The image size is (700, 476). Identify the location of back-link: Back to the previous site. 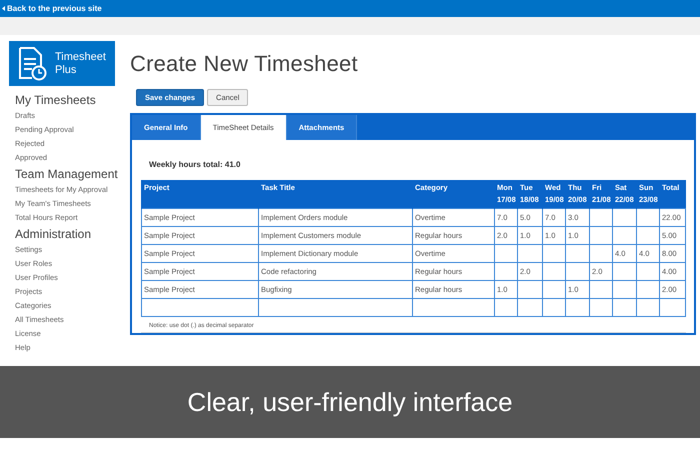
(52, 8).